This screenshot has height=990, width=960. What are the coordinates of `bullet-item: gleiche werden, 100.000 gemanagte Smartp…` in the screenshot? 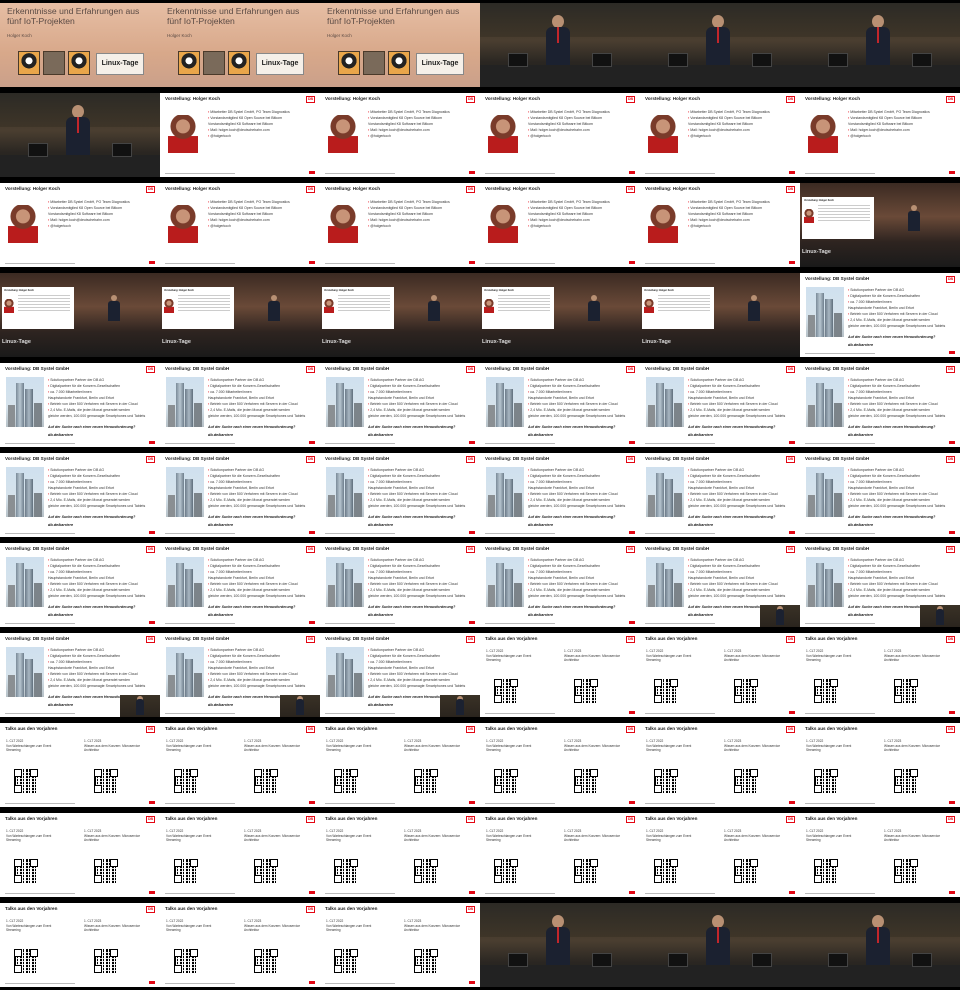 It's located at (417, 506).